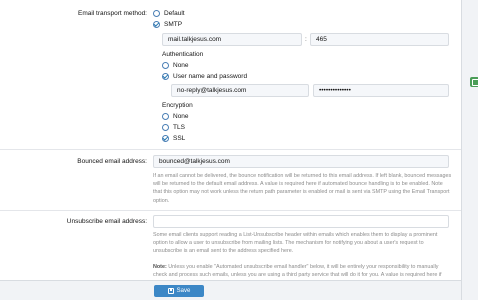 Image resolution: width=478 pixels, height=300 pixels. Describe the element at coordinates (474, 82) in the screenshot. I see `extension-icon` at that location.